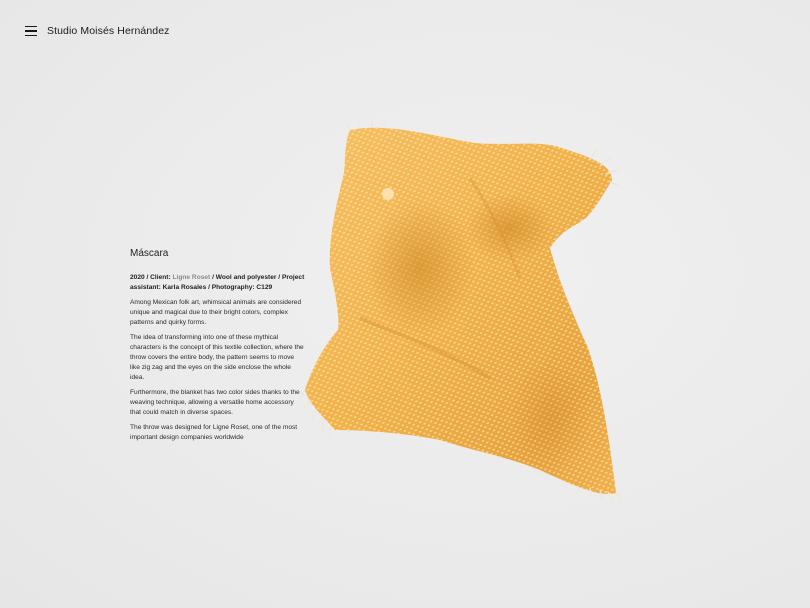 Image resolution: width=810 pixels, height=608 pixels. Describe the element at coordinates (192, 277) in the screenshot. I see `client-link: Ligne Roset` at that location.